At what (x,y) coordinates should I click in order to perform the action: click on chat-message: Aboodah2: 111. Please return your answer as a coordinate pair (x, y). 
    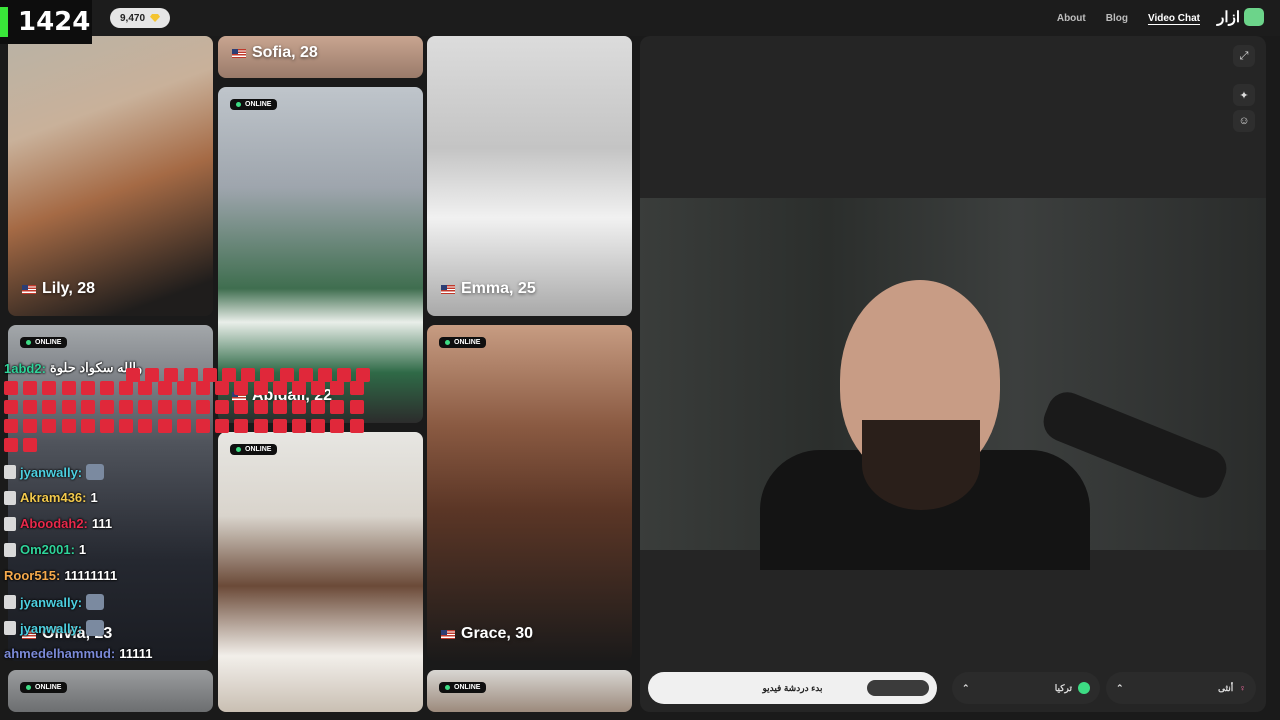
    Looking at the image, I should click on (58, 523).